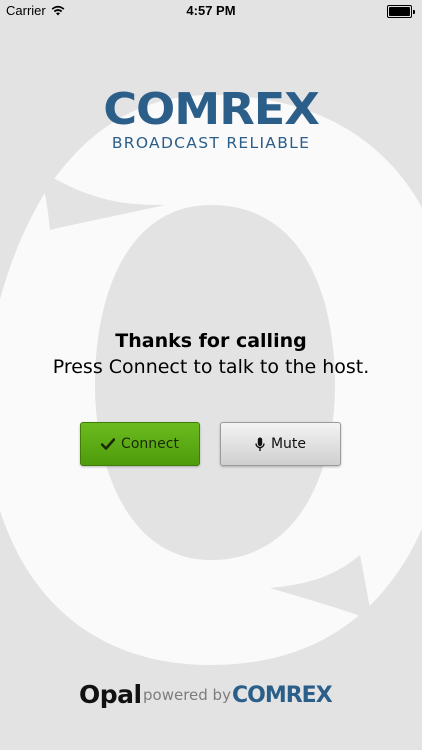 This screenshot has height=750, width=422. I want to click on status-time: 4:57 PM, so click(211, 10).